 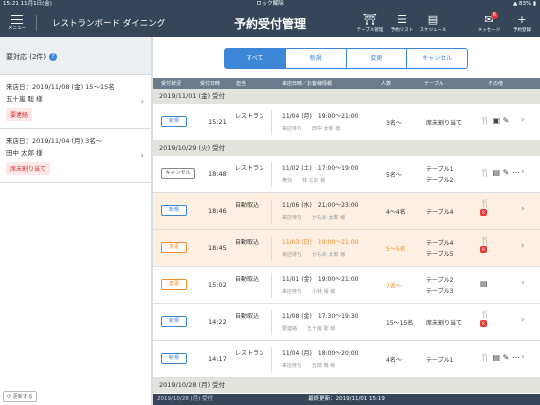 I want to click on tab-change: 変更, so click(x=376, y=58).